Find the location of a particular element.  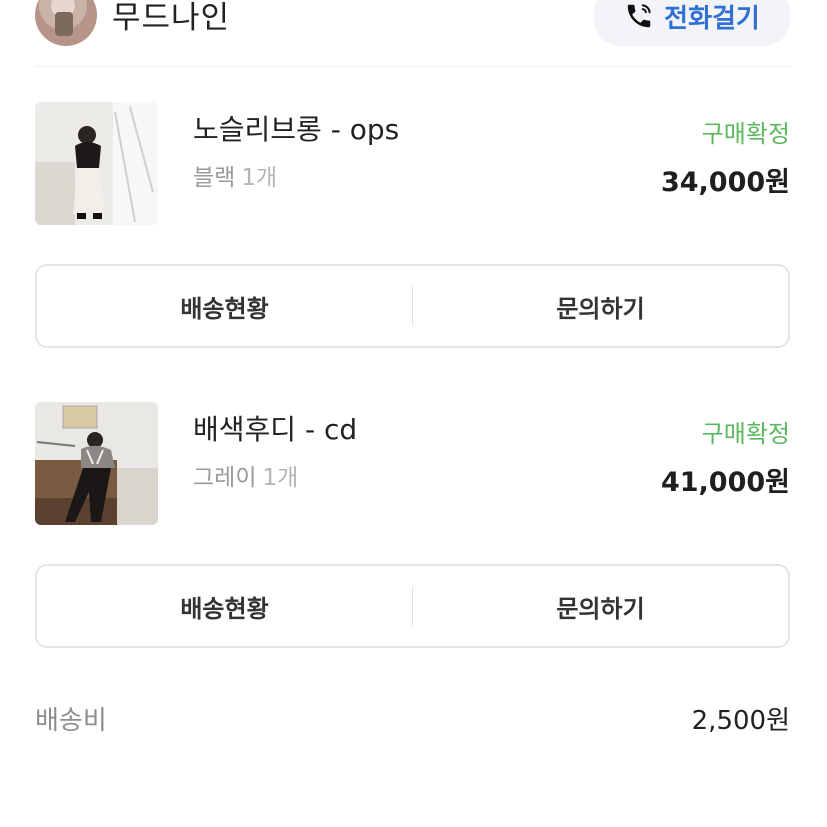

shipping-fee-value: 2,500원 is located at coordinates (740, 721).